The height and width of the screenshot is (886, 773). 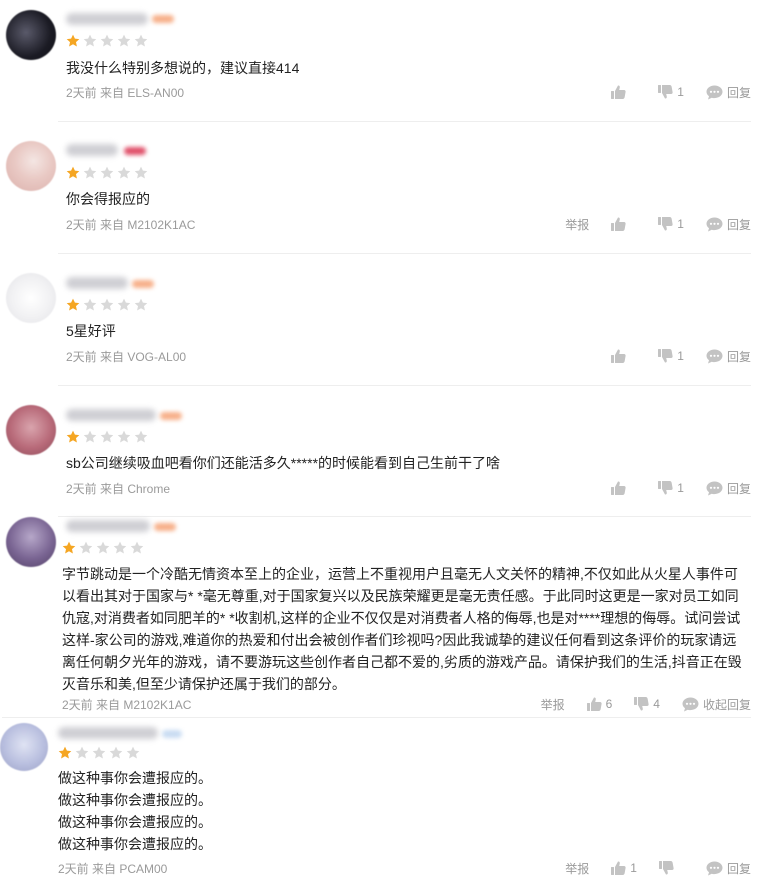 What do you see at coordinates (671, 868) in the screenshot?
I see `dislike-button` at bounding box center [671, 868].